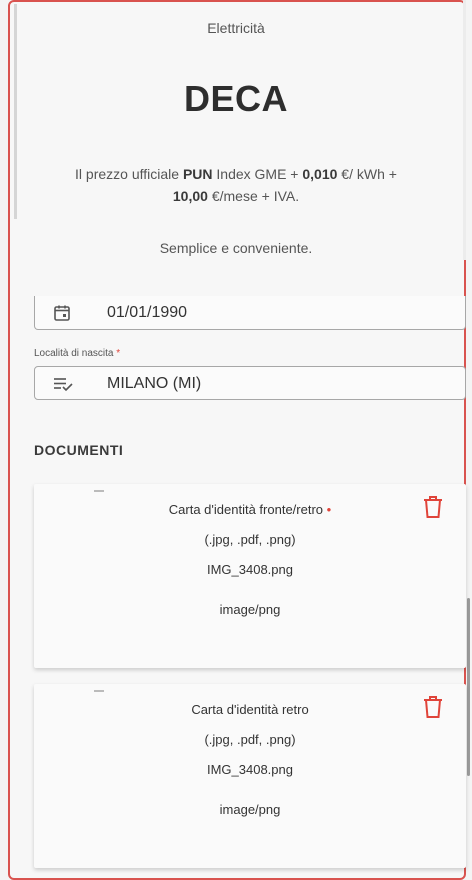 This screenshot has height=880, width=472. I want to click on price-index-name: PUN, so click(197, 174).